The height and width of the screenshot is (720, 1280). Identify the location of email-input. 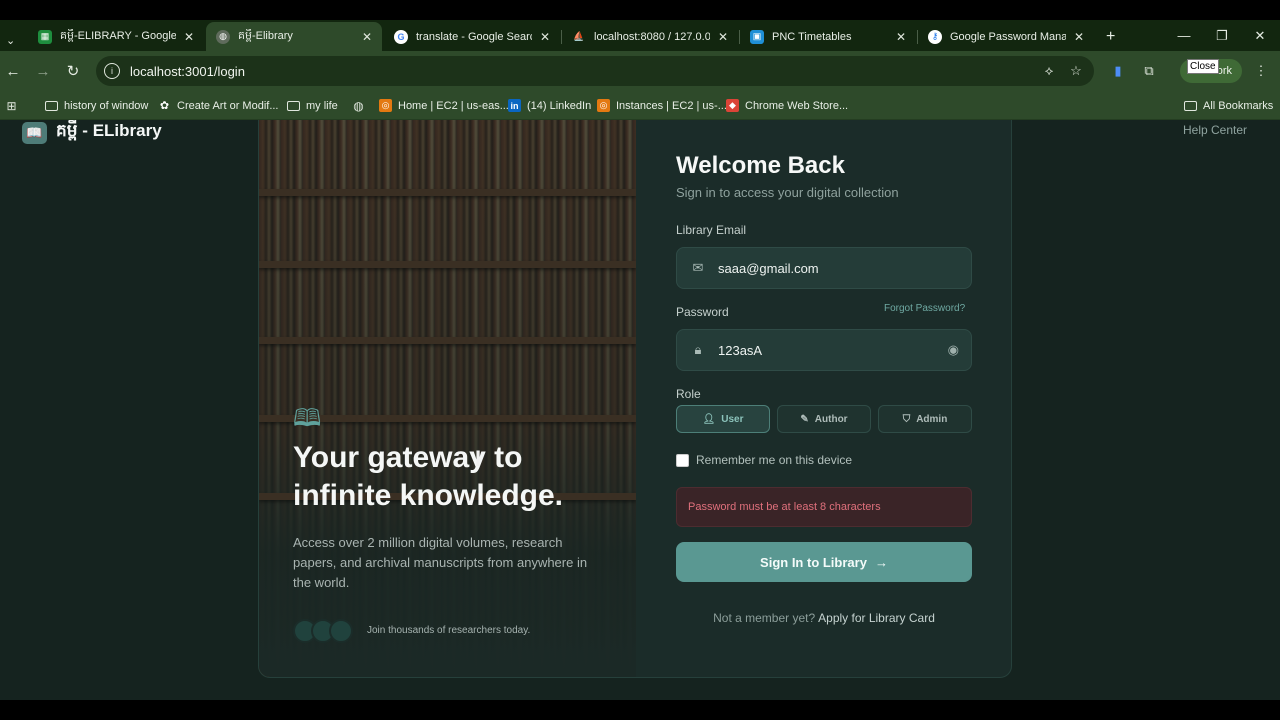
(844, 268).